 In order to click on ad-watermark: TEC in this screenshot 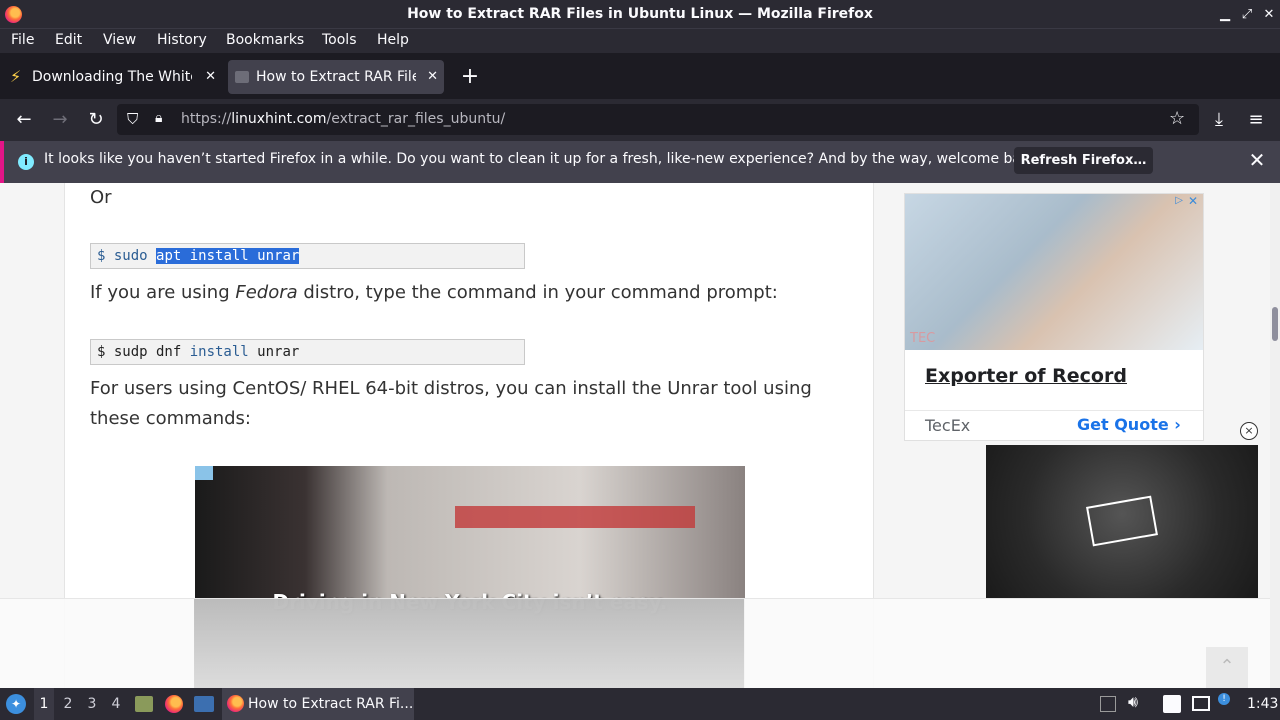, I will do `click(923, 338)`.